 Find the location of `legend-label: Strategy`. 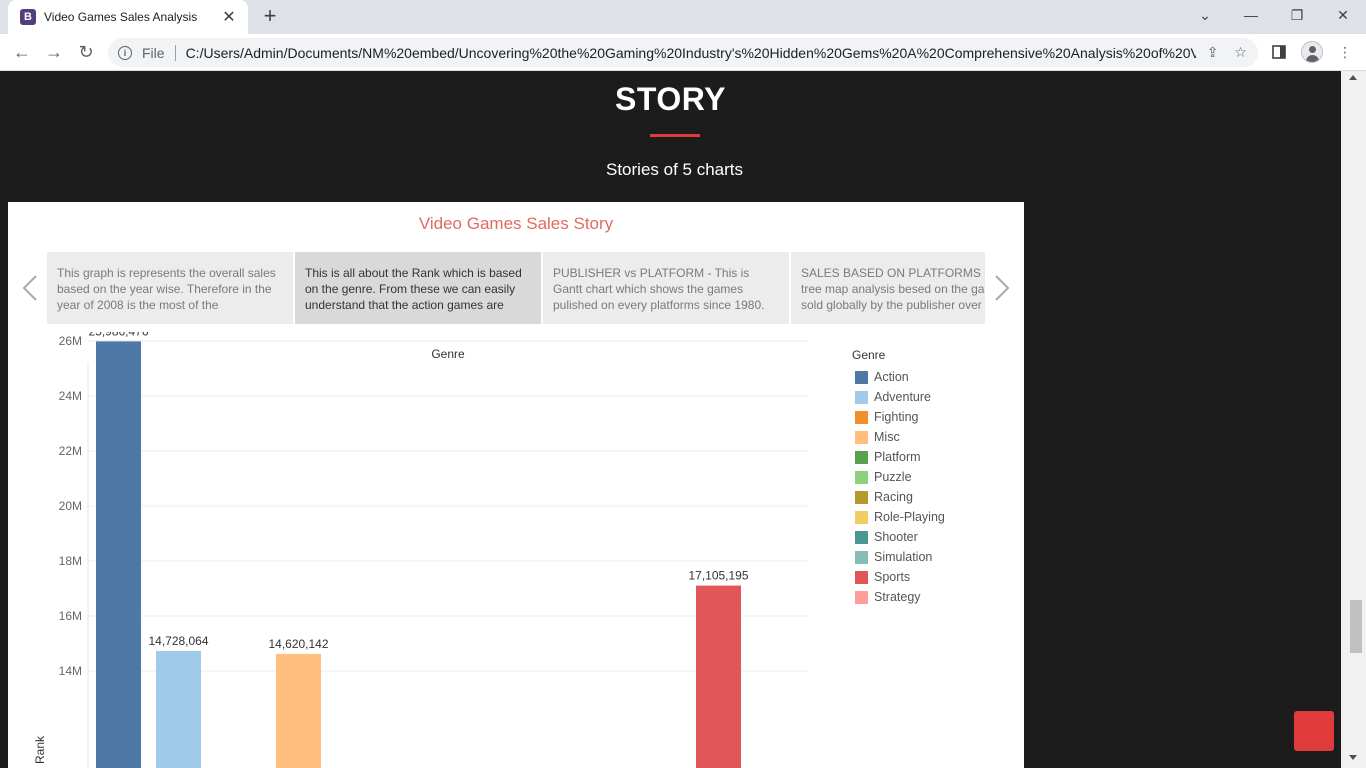

legend-label: Strategy is located at coordinates (897, 597).